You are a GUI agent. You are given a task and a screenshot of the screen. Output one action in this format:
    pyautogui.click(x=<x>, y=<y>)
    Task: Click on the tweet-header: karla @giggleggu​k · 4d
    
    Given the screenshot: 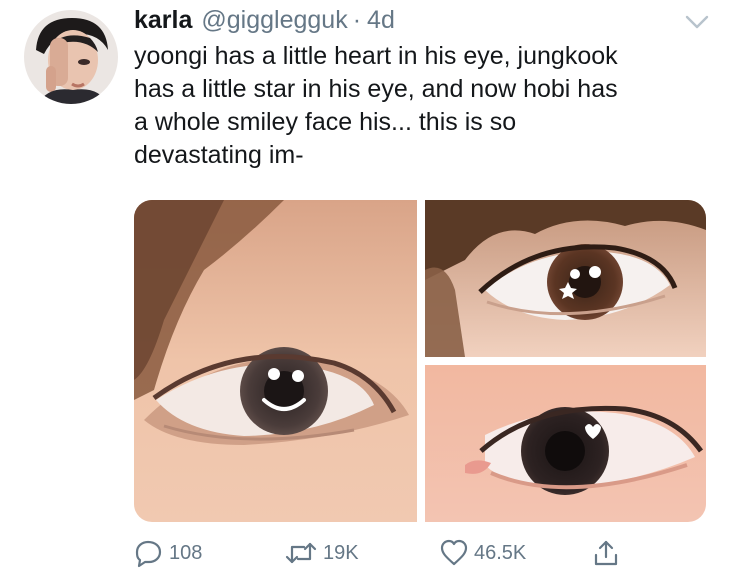 What is the action you would take?
    pyautogui.click(x=264, y=21)
    